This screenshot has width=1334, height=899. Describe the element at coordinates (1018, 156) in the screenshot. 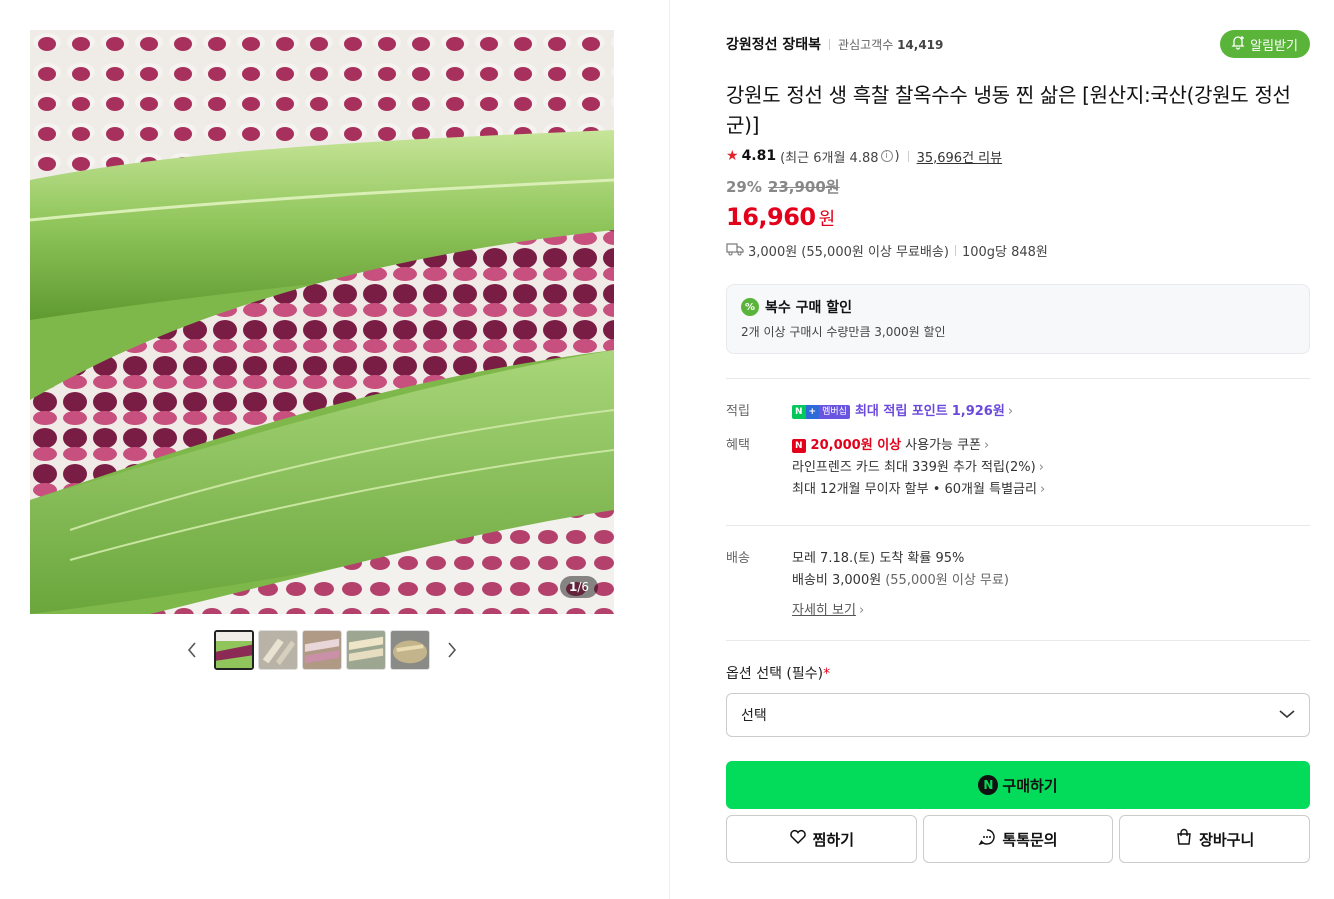

I see `rating-row: ★ 4.81 (최근 6개월 4.88 i ) 35,696건 리뷰` at that location.